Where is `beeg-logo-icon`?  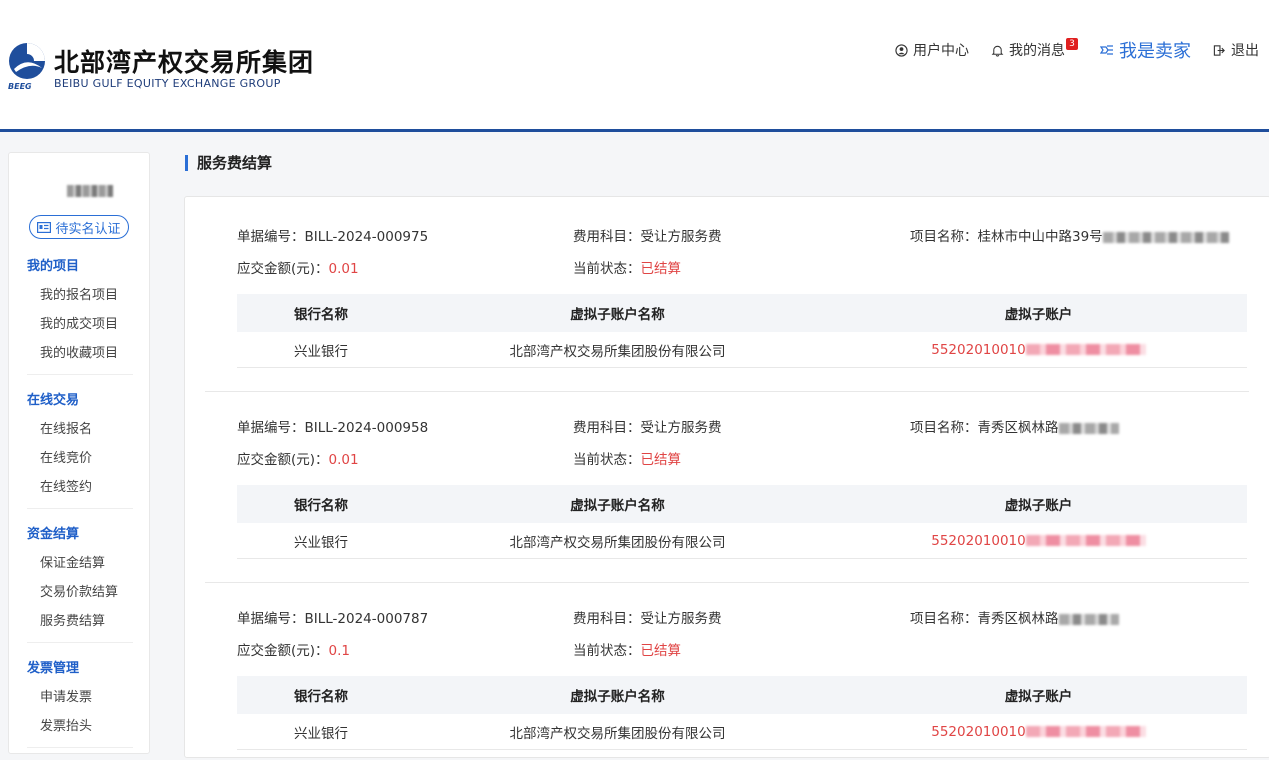
beeg-logo-icon is located at coordinates (27, 61).